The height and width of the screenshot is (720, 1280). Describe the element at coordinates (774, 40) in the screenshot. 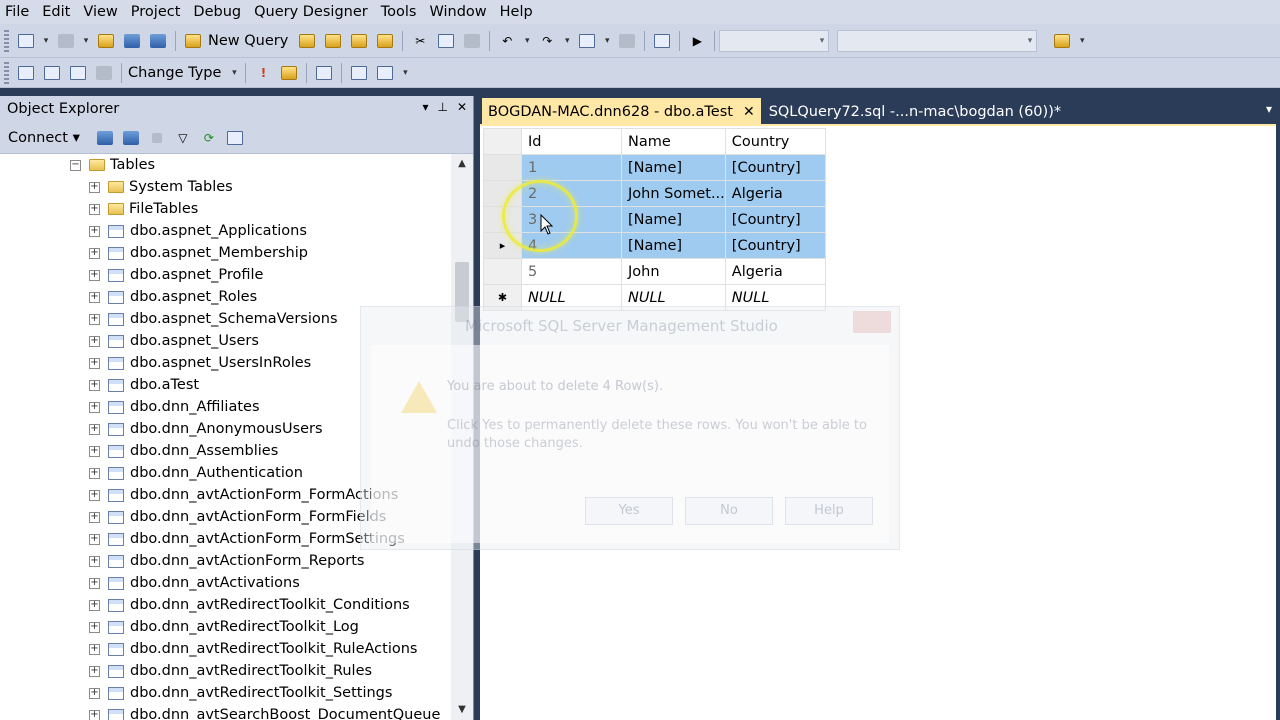

I see `solution-config-dropdown: ▾` at that location.